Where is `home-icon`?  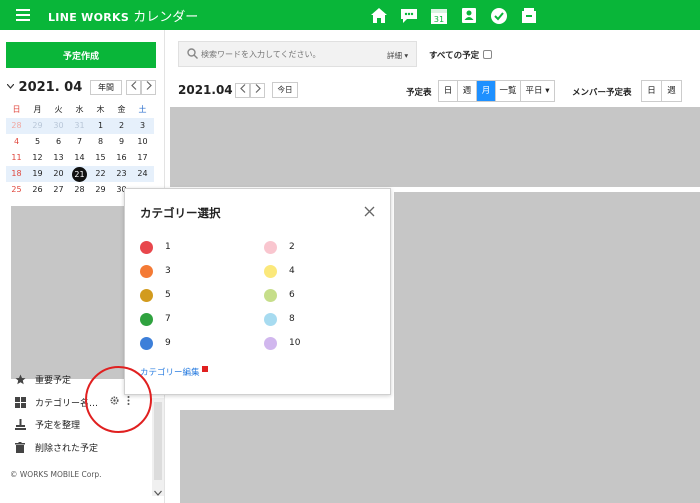
home-icon is located at coordinates (378, 15).